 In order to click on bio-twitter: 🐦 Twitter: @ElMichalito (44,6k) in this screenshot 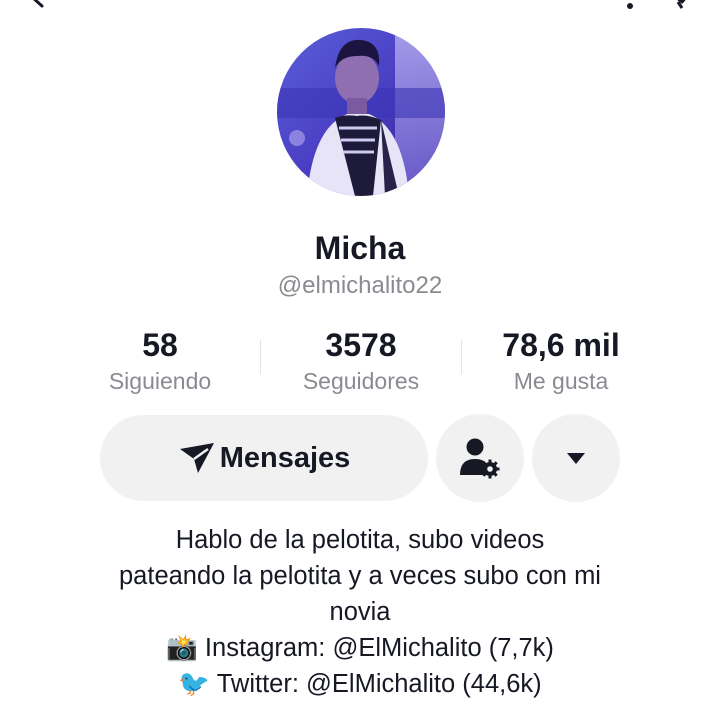, I will do `click(360, 684)`.